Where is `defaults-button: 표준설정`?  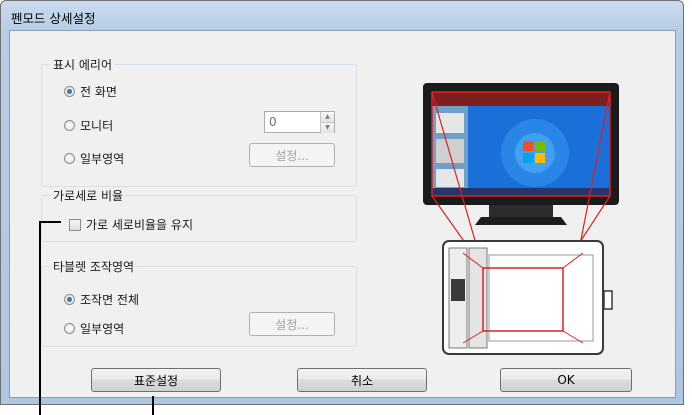
defaults-button: 표준설정 is located at coordinates (156, 380).